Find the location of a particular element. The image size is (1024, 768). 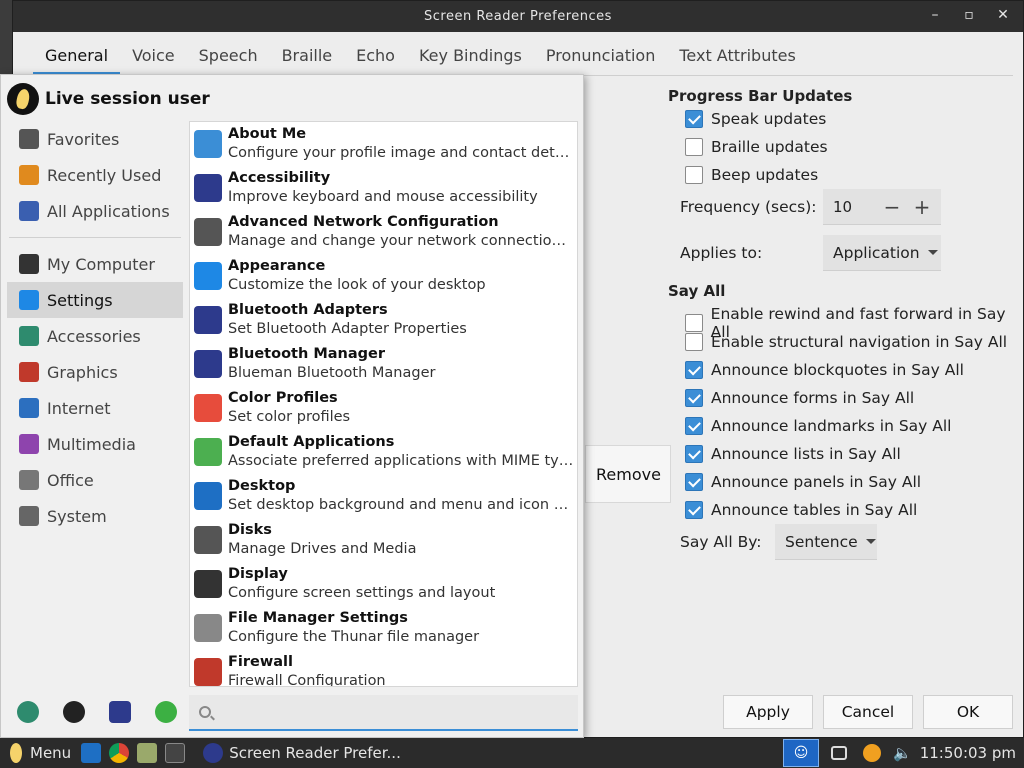

list-item: Firewall Firewall Configuration is located at coordinates (383, 668).